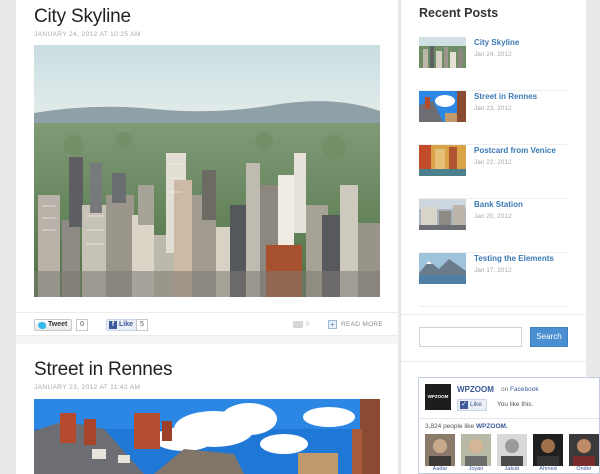 Image resolution: width=600 pixels, height=474 pixels. I want to click on facebook-page-like-button: ✓ Like, so click(472, 405).